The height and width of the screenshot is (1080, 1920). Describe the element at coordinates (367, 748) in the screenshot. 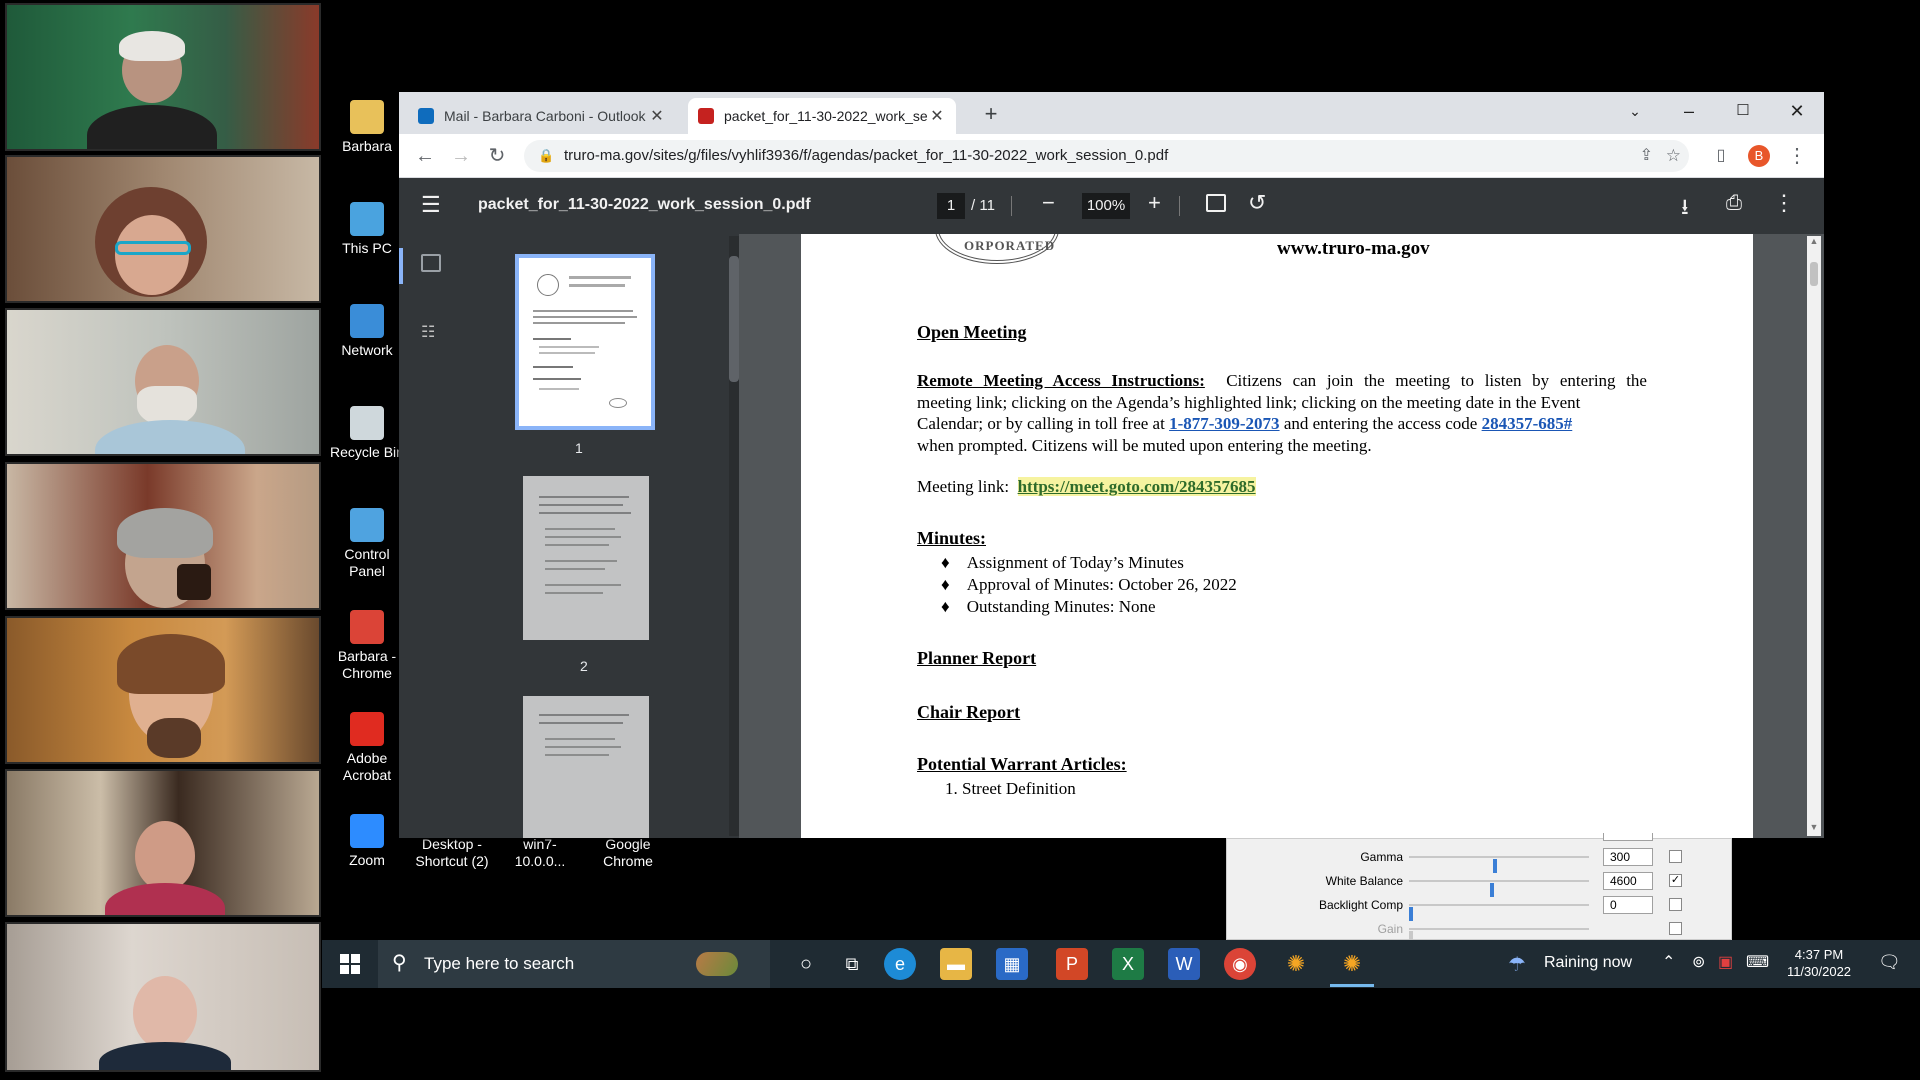

I see `desktop-icon-acrobat: Adobe Acrobat` at that location.